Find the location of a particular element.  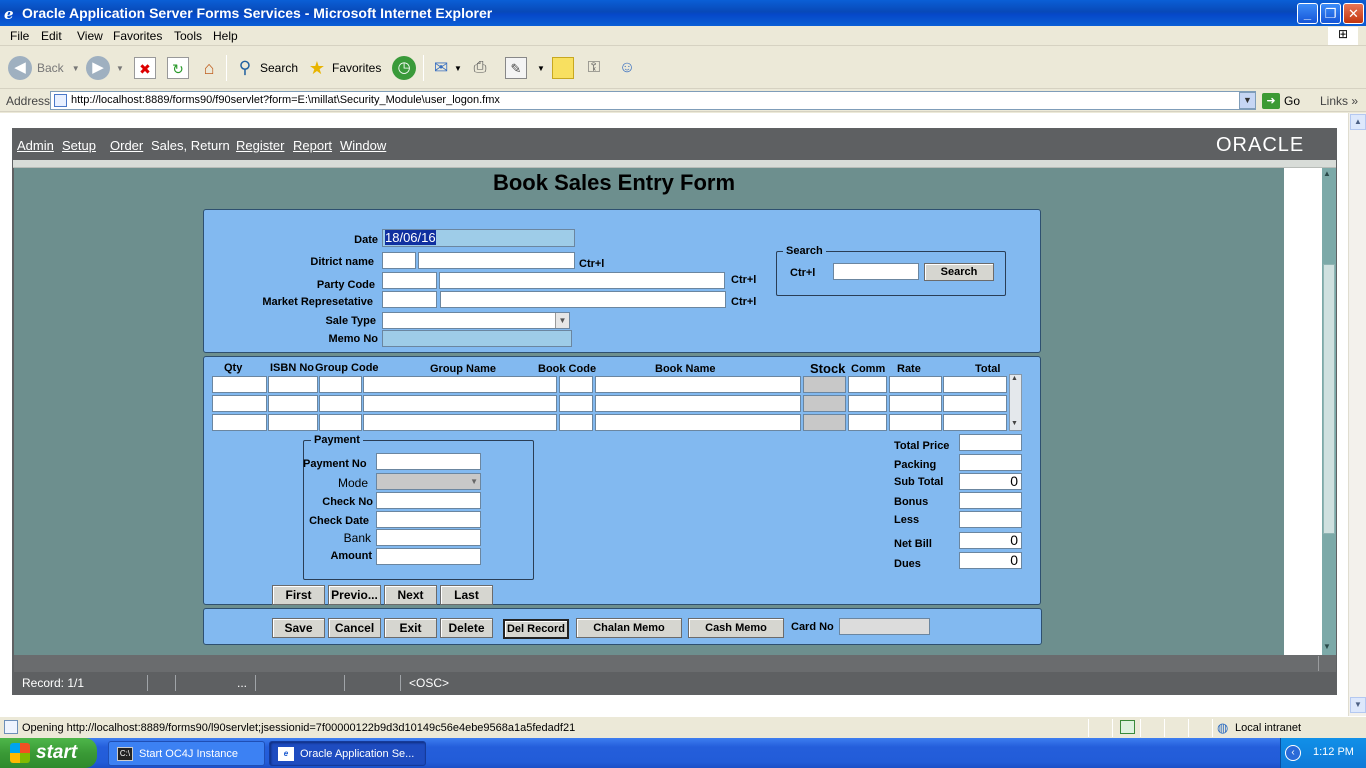

district-code-field is located at coordinates (399, 260).